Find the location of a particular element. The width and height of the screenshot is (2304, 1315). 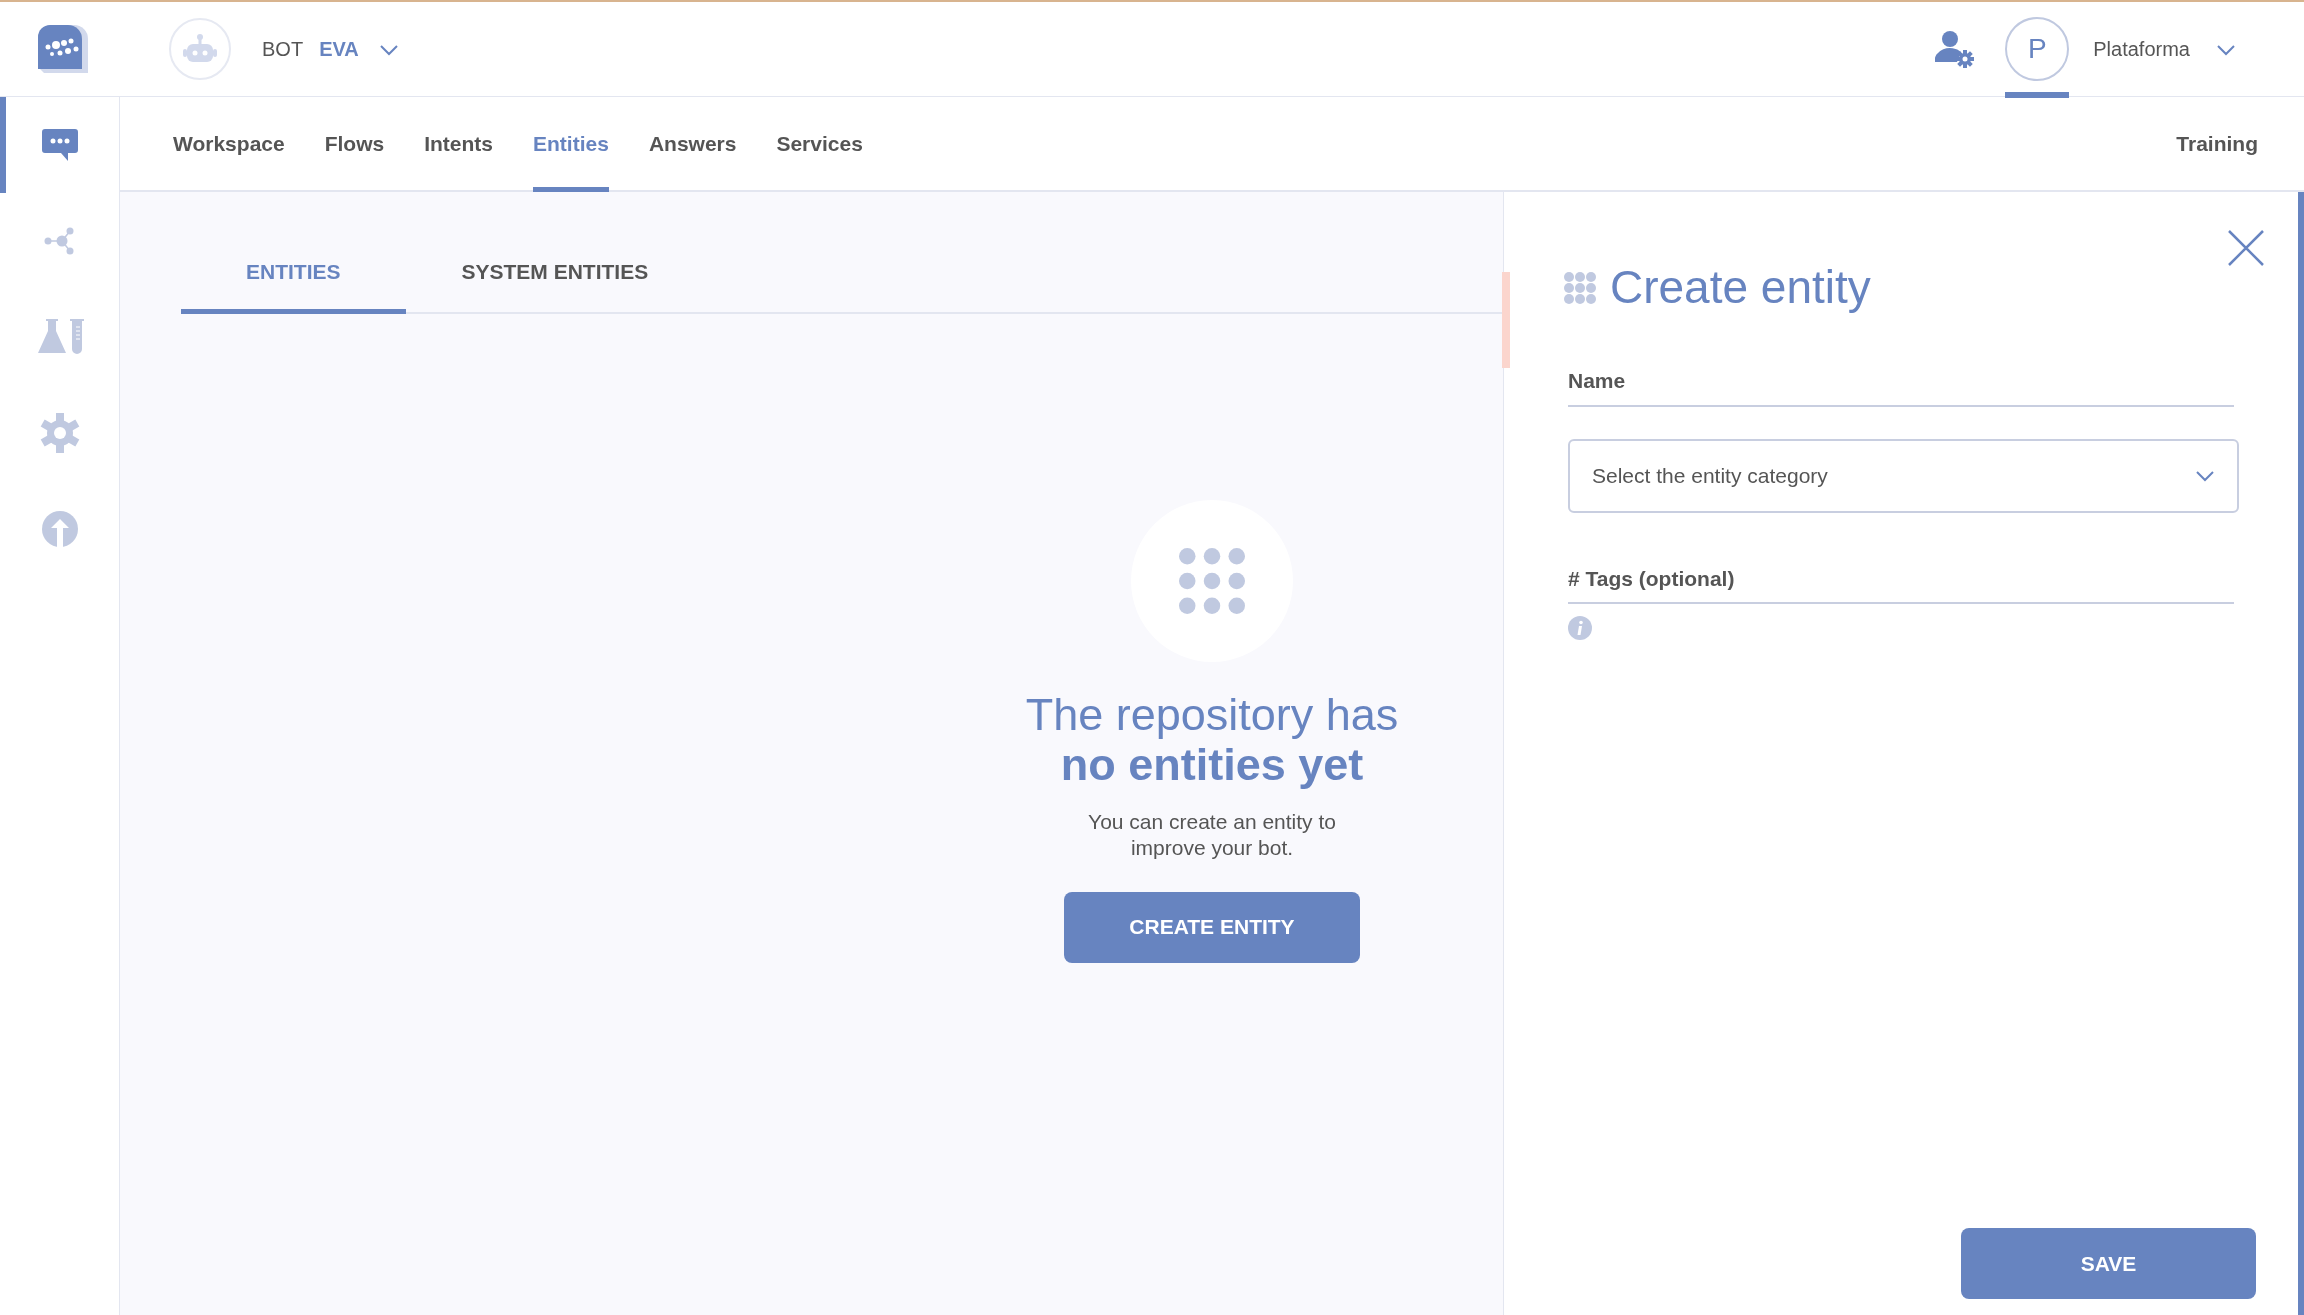

sub-tab: SYSTEM ENTITIES is located at coordinates (555, 272).